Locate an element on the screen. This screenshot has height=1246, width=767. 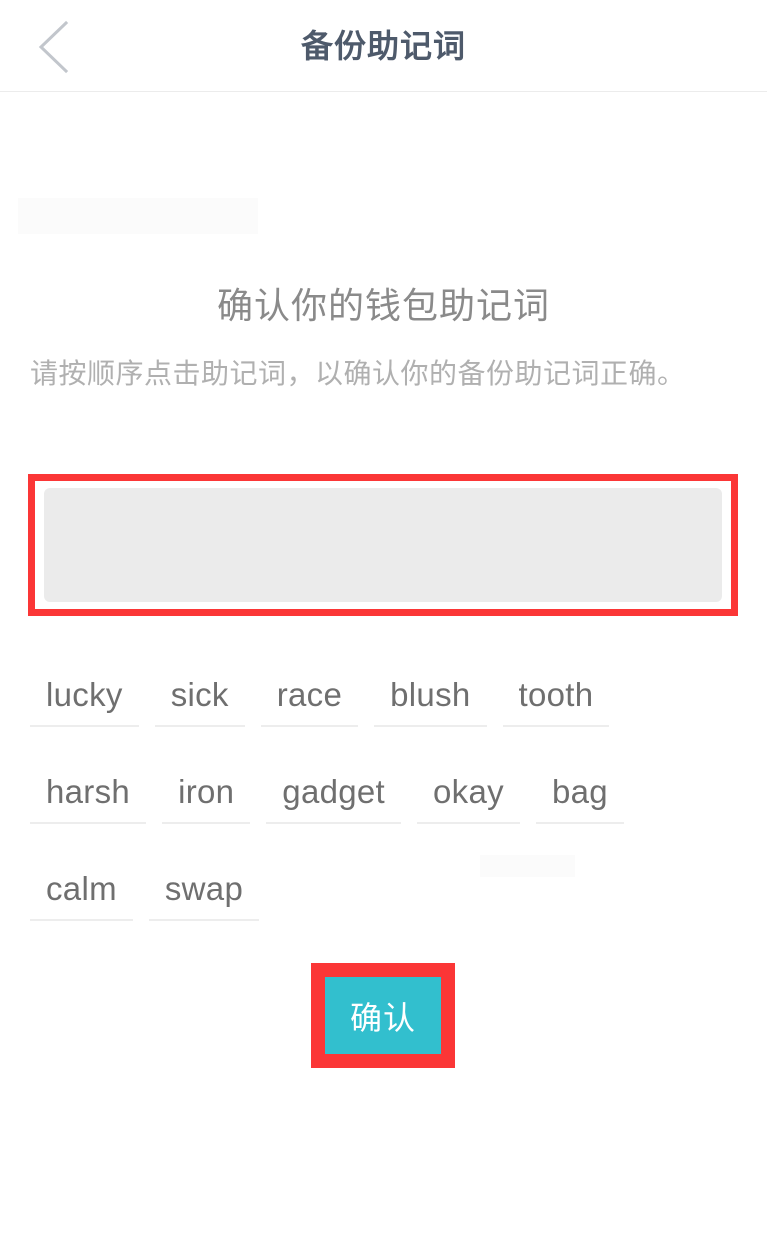
selected-words-highlight is located at coordinates (383, 545).